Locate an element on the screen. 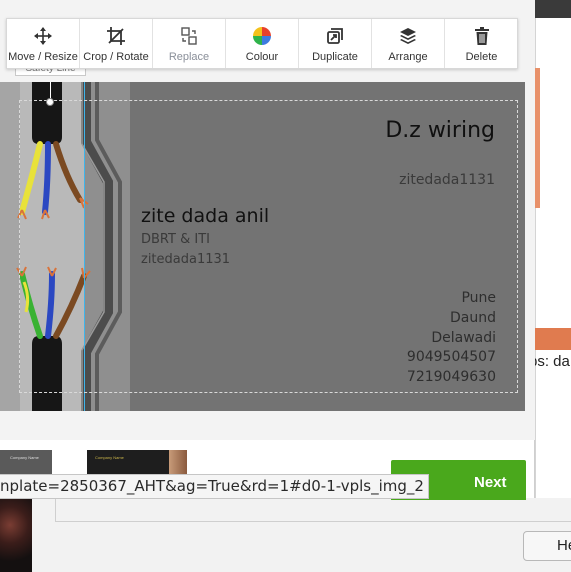 Image resolution: width=571 pixels, height=572 pixels. arrange-label: Arrange is located at coordinates (408, 57).